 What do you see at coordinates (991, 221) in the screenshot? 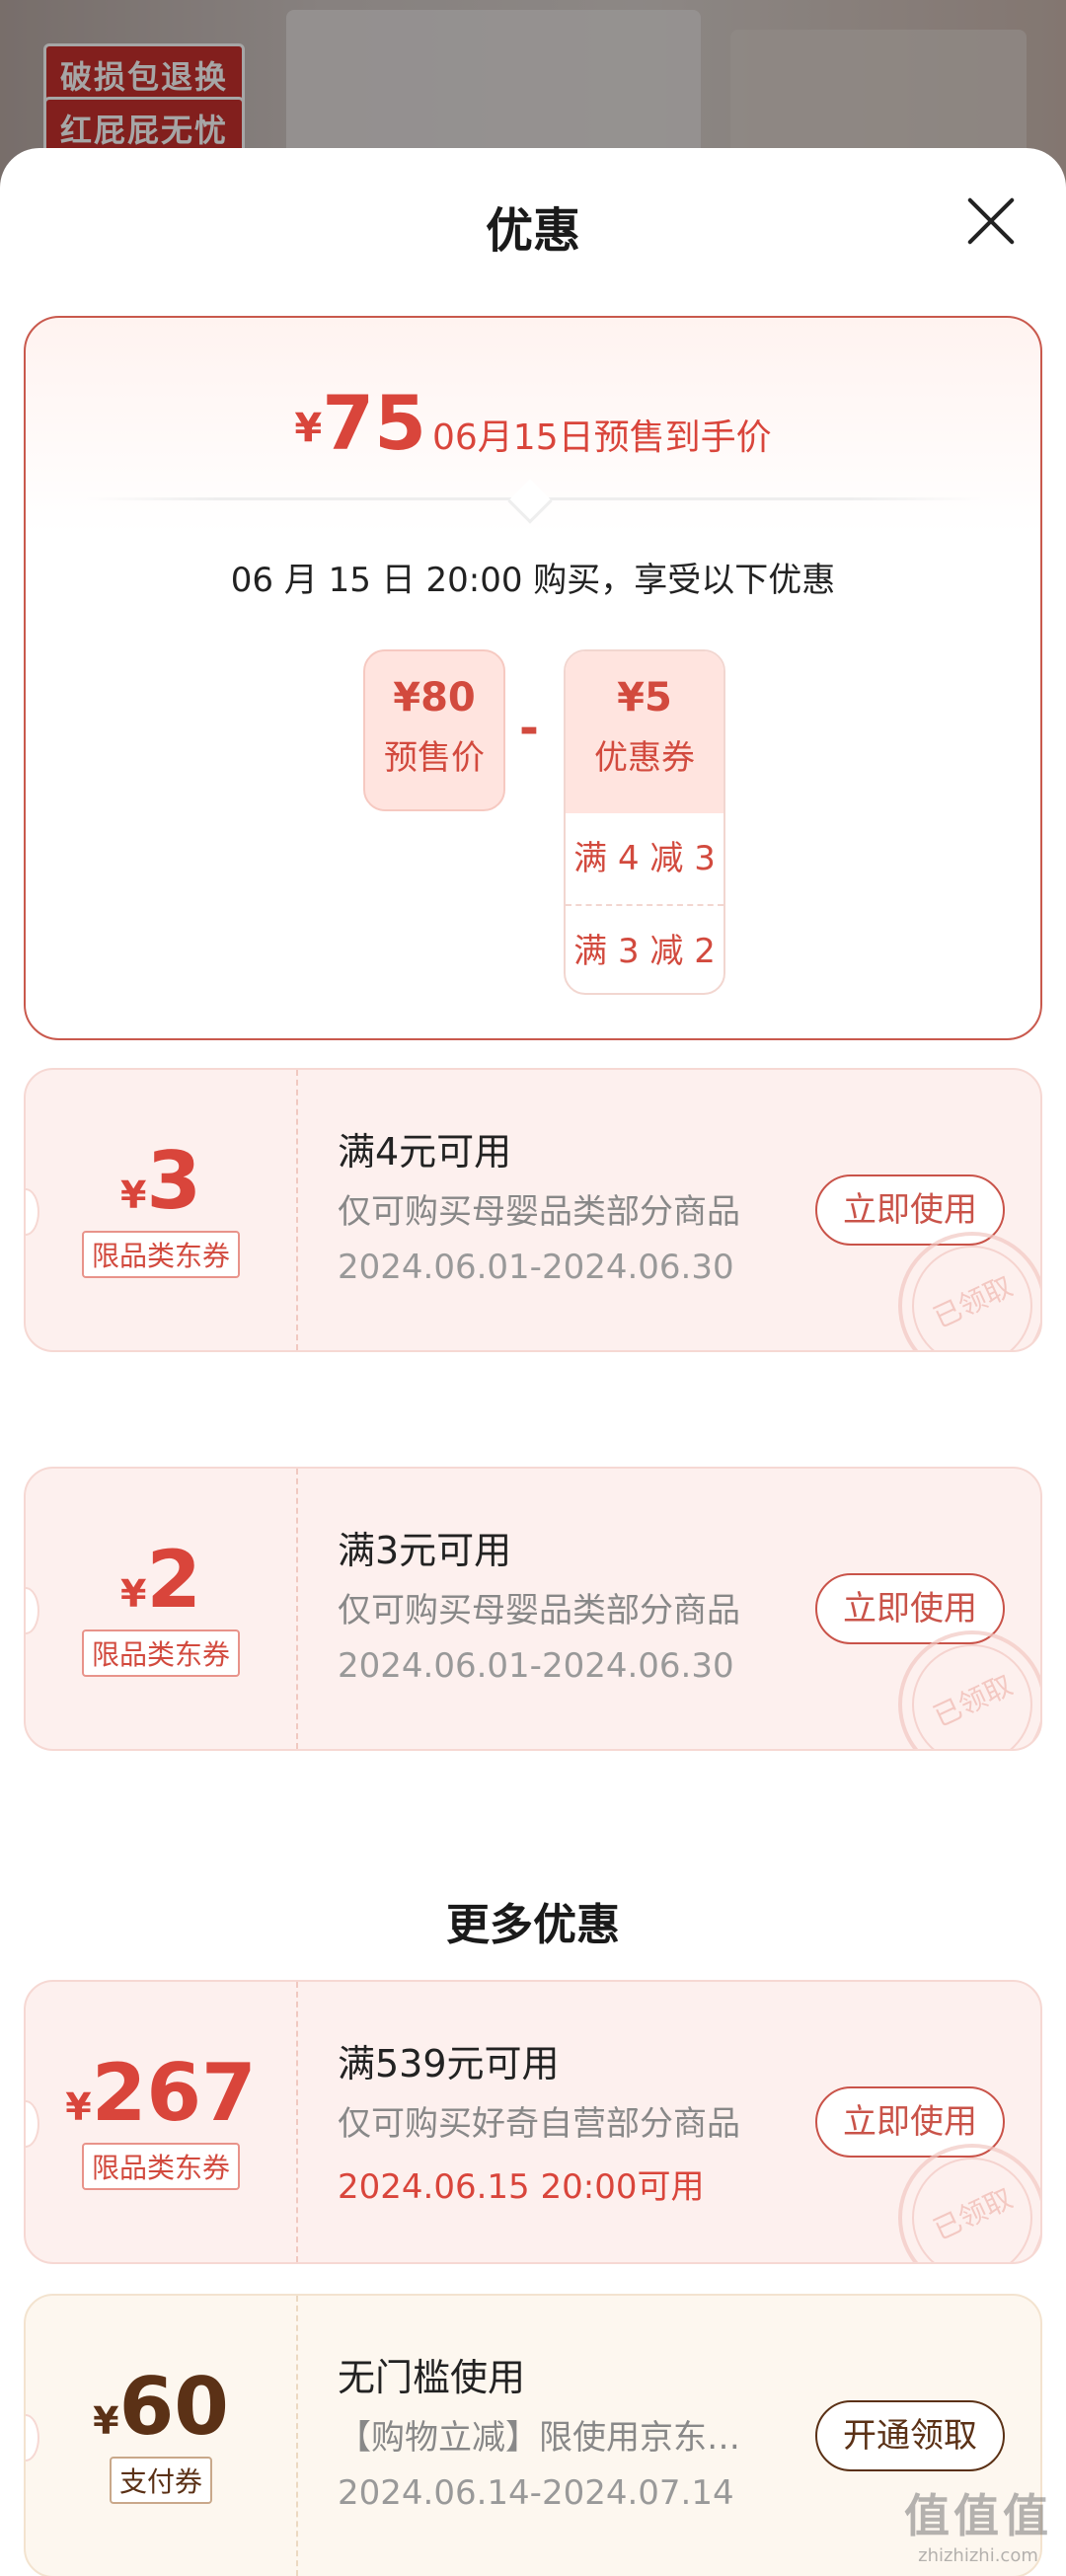
I see `close-icon` at bounding box center [991, 221].